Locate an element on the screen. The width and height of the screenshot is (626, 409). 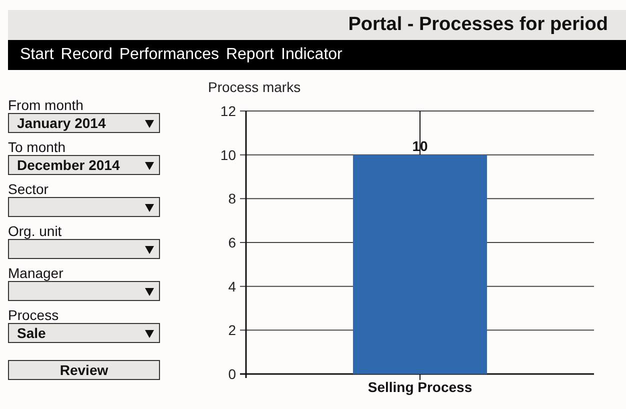
chart-title: Process marks is located at coordinates (254, 87).